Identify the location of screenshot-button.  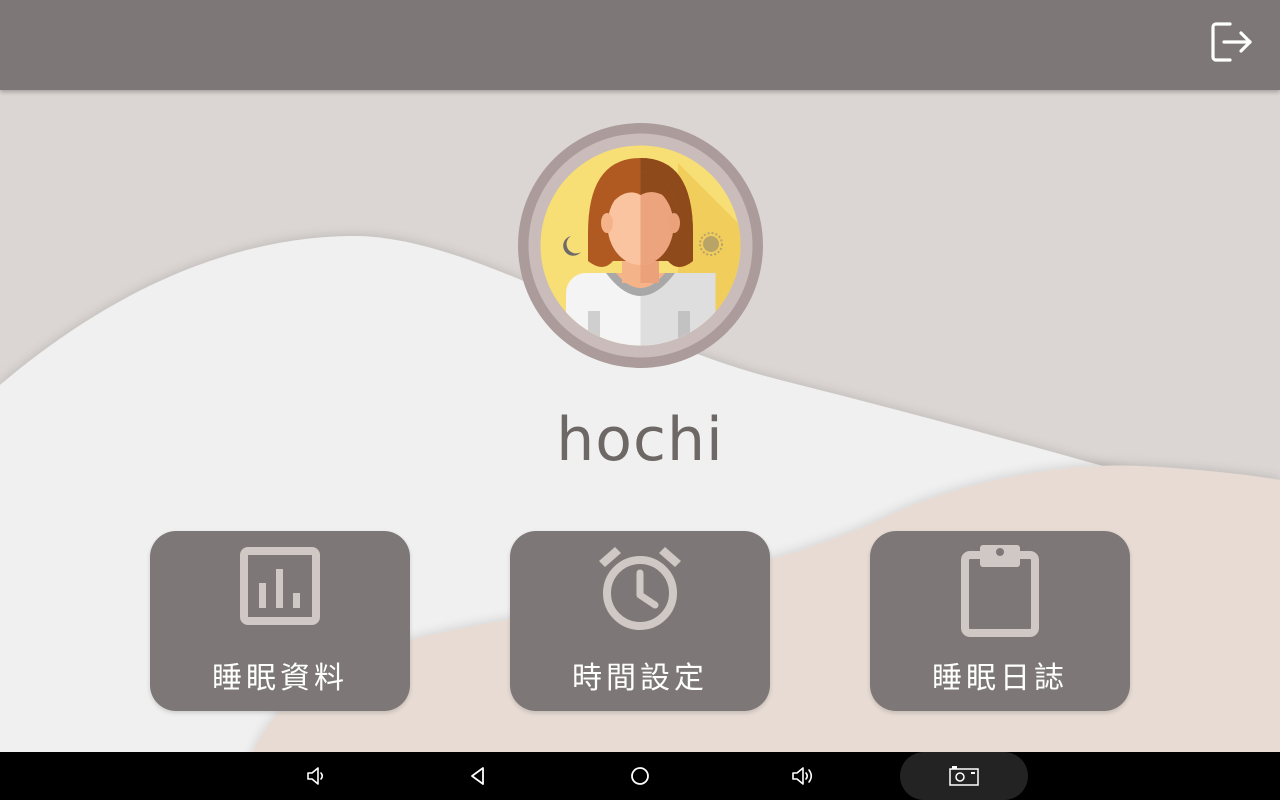
(964, 776).